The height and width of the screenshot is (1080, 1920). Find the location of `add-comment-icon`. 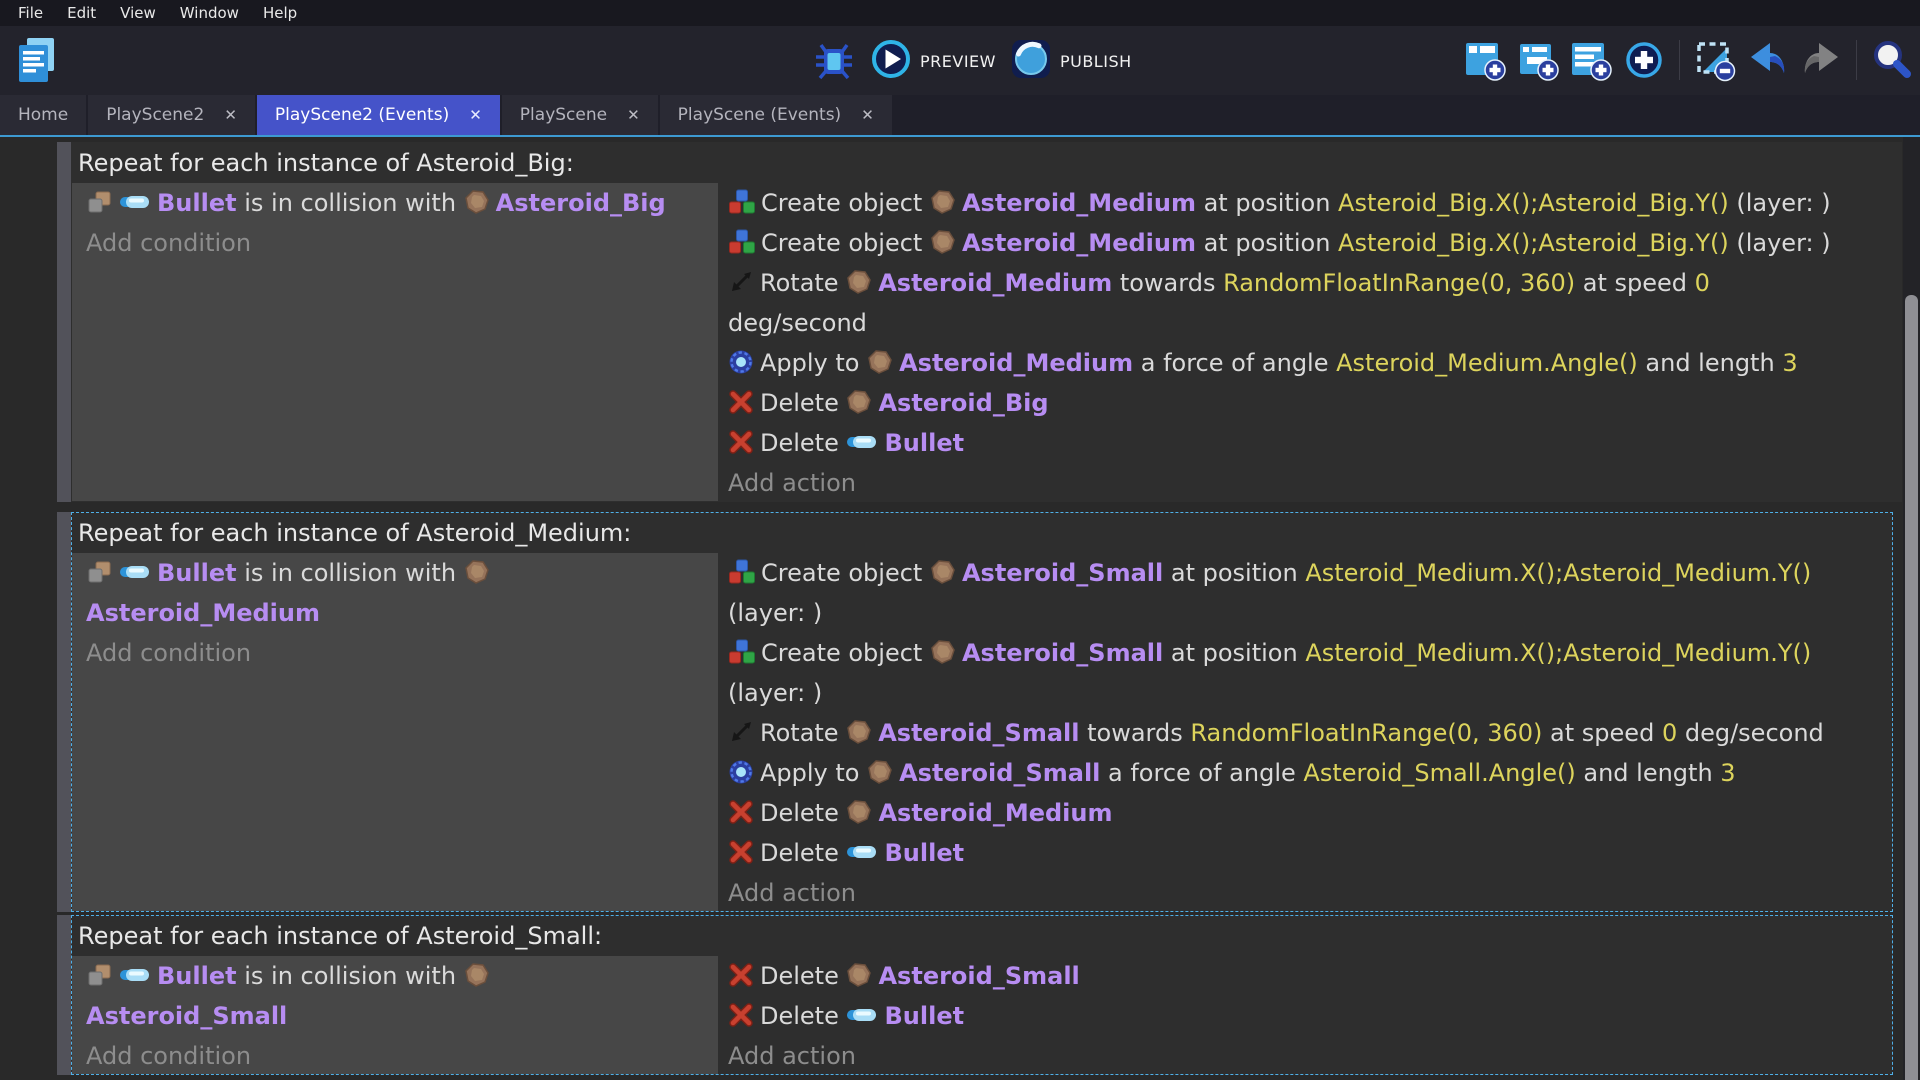

add-comment-icon is located at coordinates (1591, 60).